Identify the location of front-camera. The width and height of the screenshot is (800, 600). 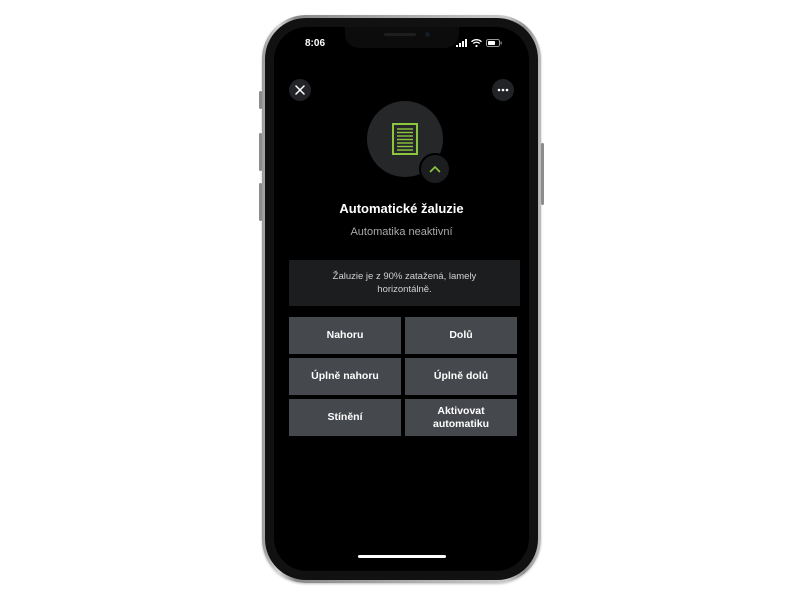
(427, 34).